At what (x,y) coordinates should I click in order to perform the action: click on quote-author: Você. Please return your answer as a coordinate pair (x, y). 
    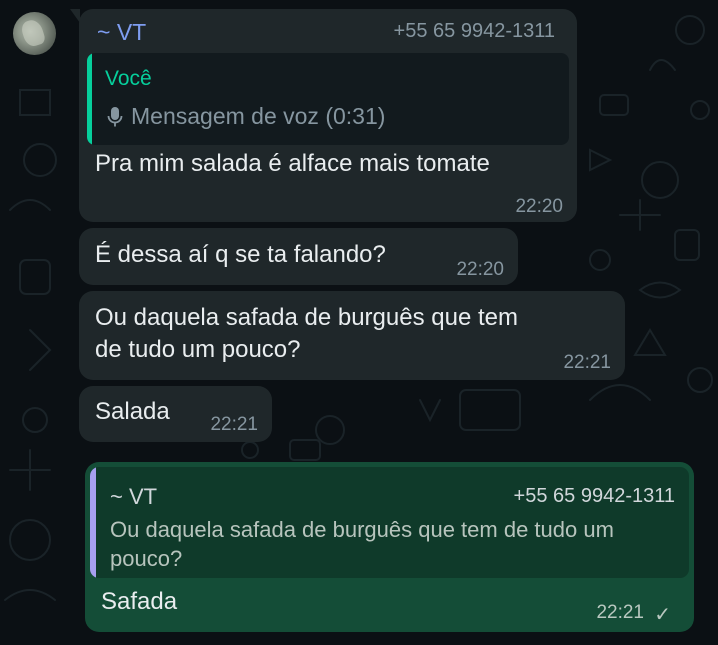
    Looking at the image, I should click on (128, 78).